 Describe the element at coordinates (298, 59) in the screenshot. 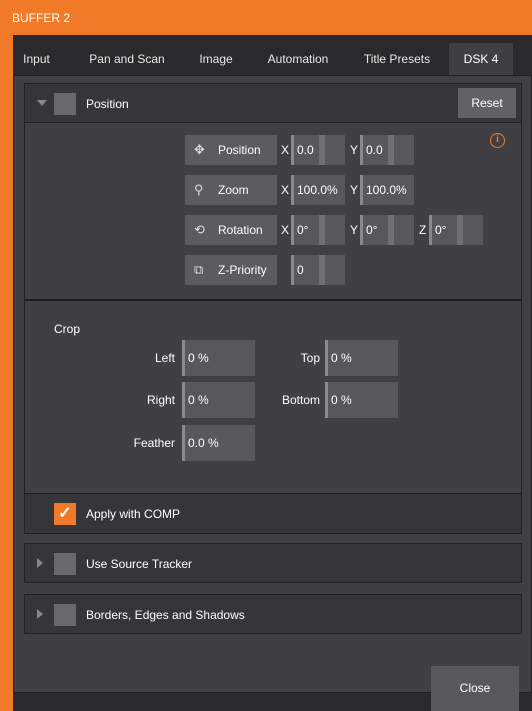

I see `tab-automation: Automation` at that location.